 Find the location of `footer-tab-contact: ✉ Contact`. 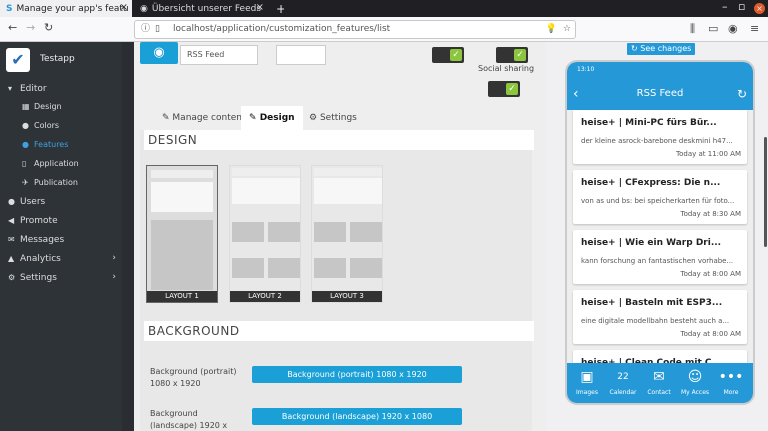

footer-tab-contact: ✉ Contact is located at coordinates (659, 383).